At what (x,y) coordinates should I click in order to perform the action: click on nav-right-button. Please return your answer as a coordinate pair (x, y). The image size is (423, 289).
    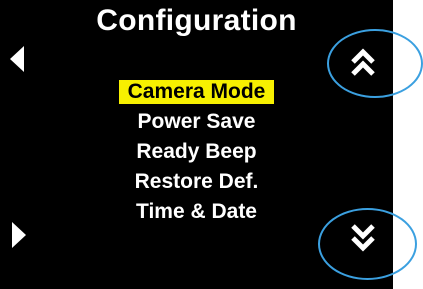
    Looking at the image, I should click on (18, 235).